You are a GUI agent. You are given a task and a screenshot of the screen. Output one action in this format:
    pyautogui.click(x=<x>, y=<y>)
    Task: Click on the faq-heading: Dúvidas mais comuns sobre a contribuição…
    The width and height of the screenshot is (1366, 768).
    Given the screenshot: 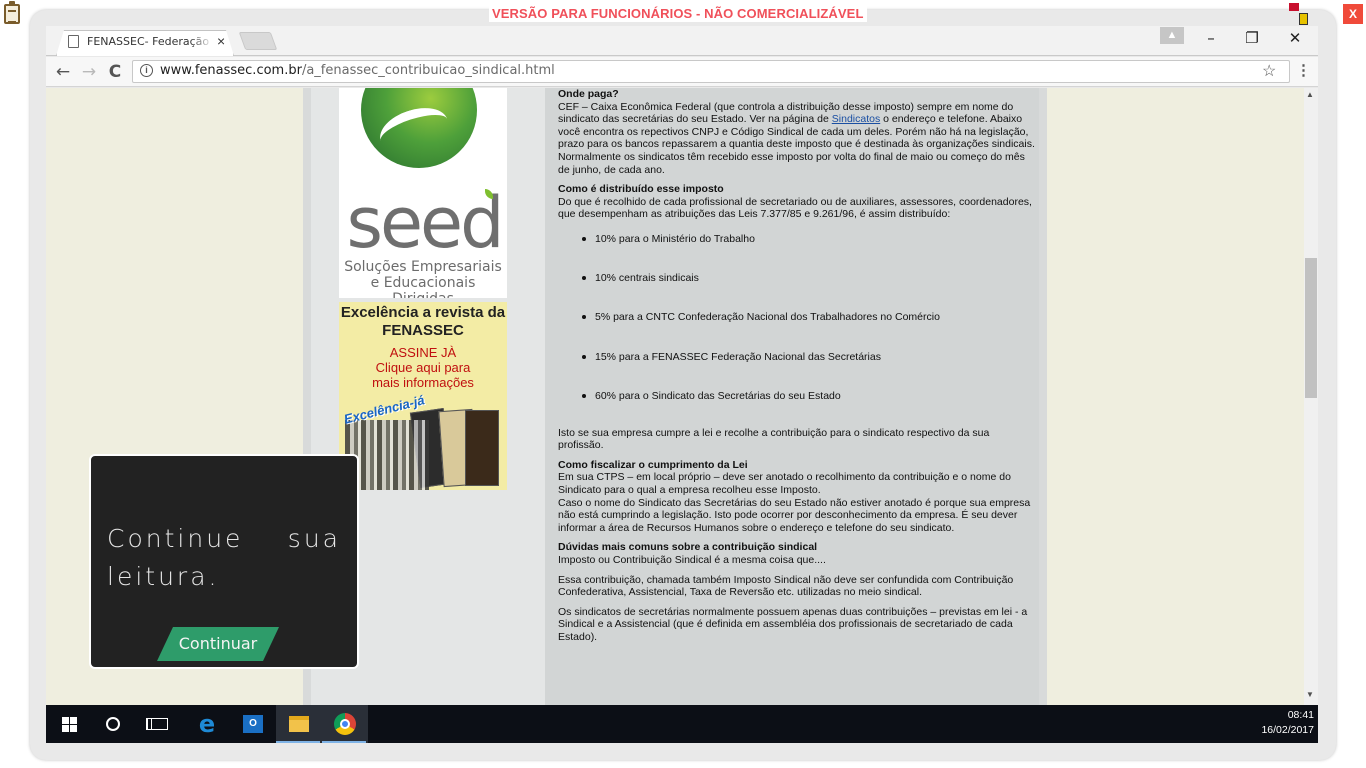 What is the action you would take?
    pyautogui.click(x=688, y=547)
    